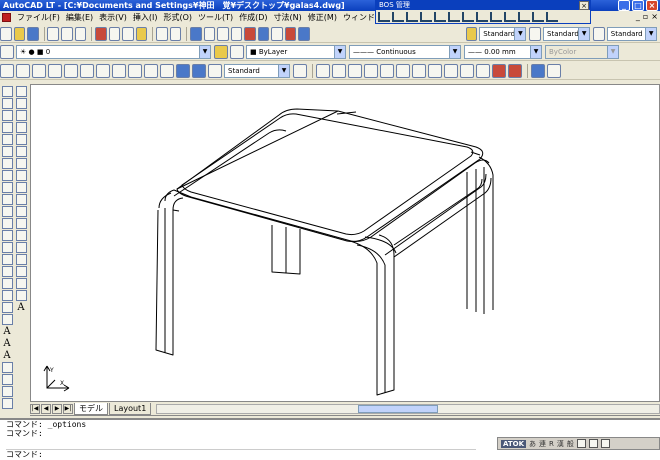 This screenshot has height=460, width=660. What do you see at coordinates (7, 139) in the screenshot?
I see `array-icon` at bounding box center [7, 139].